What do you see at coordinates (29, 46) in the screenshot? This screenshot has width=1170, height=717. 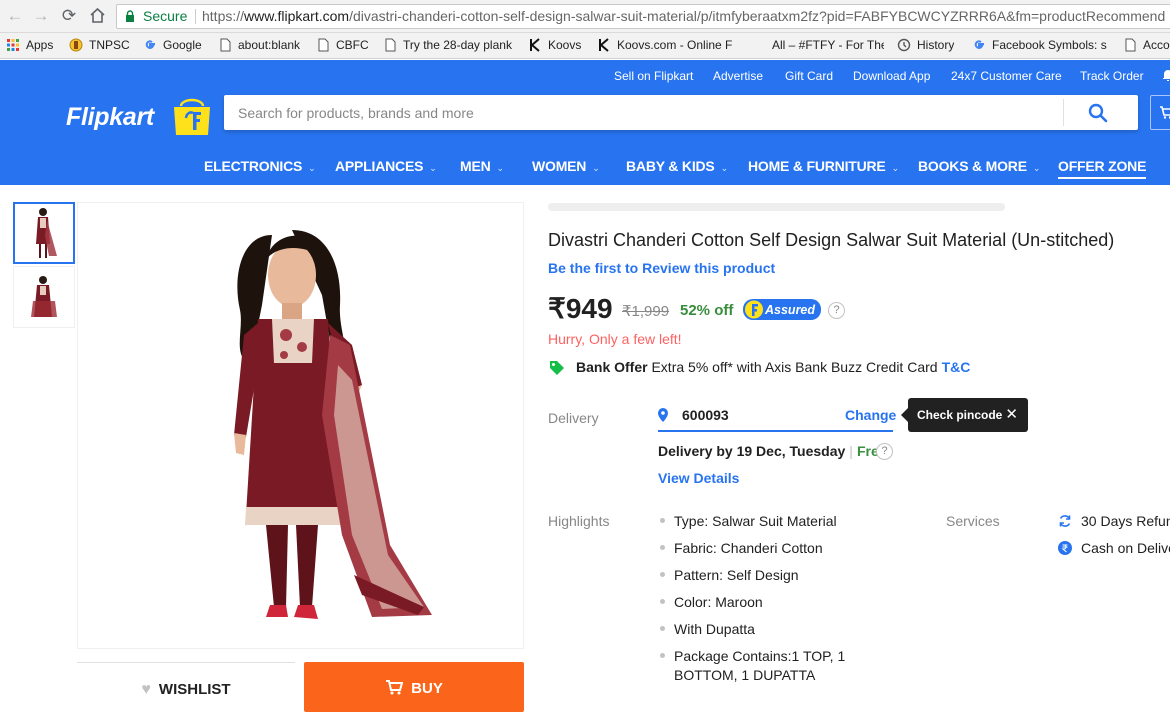 I see `bookmark-apps: Apps` at bounding box center [29, 46].